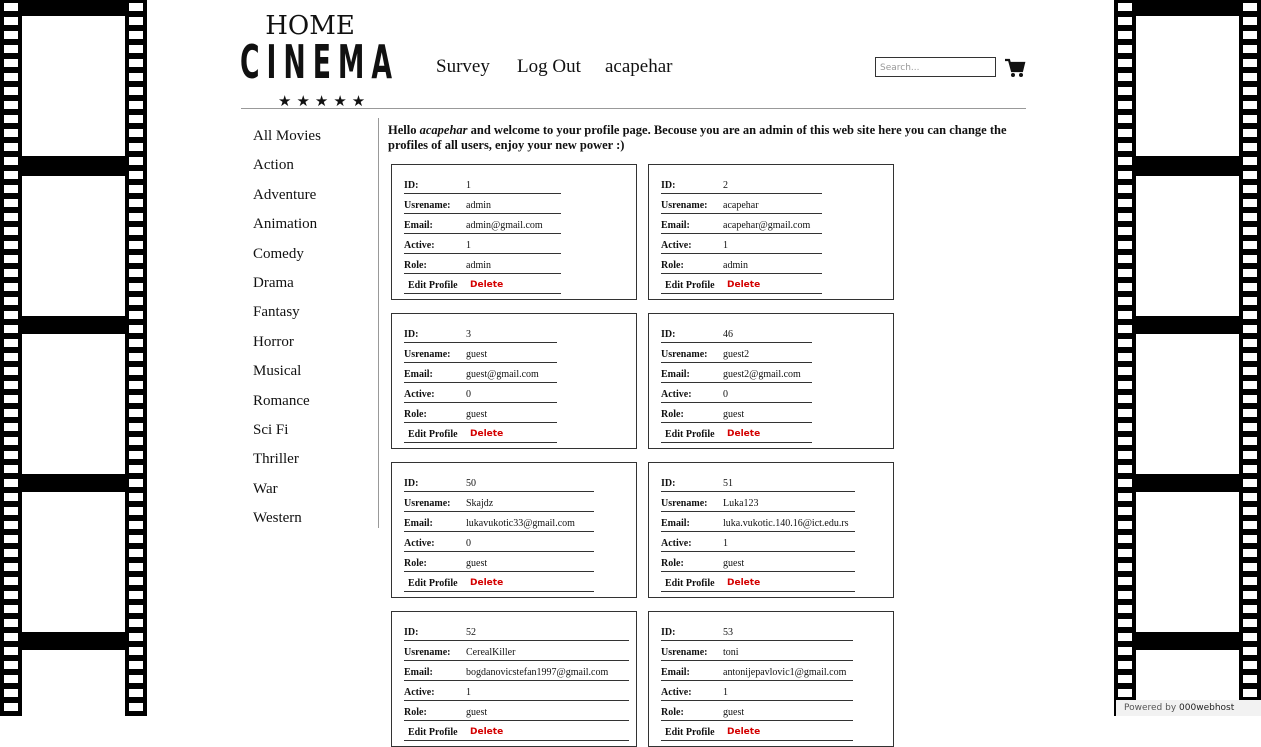 This screenshot has height=747, width=1261. I want to click on user-field-email: Email: guest2@gmail.com, so click(736, 374).